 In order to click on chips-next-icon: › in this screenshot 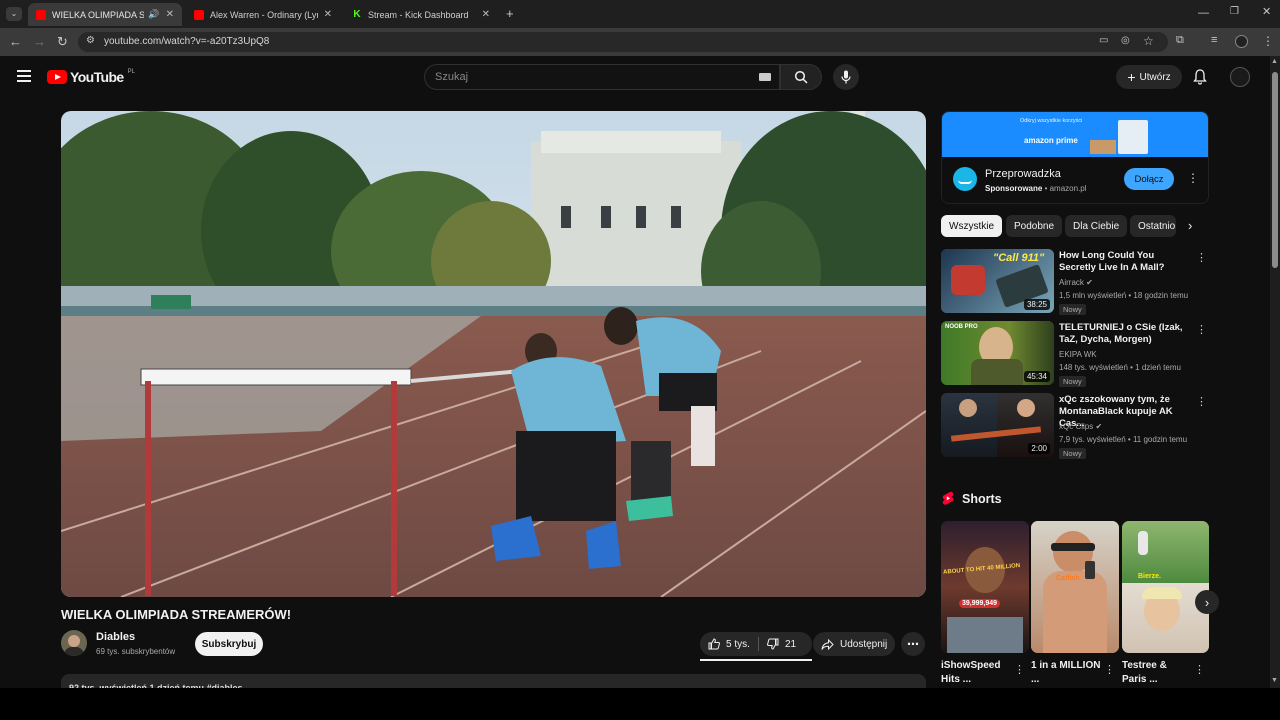, I will do `click(1190, 225)`.